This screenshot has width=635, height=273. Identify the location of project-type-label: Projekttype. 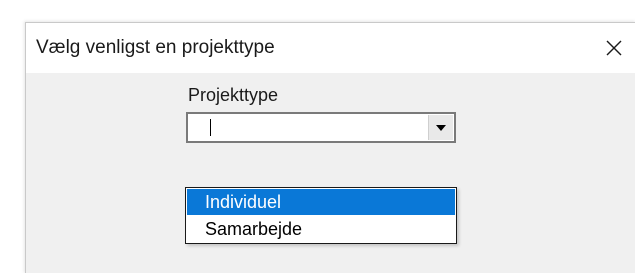
(233, 95).